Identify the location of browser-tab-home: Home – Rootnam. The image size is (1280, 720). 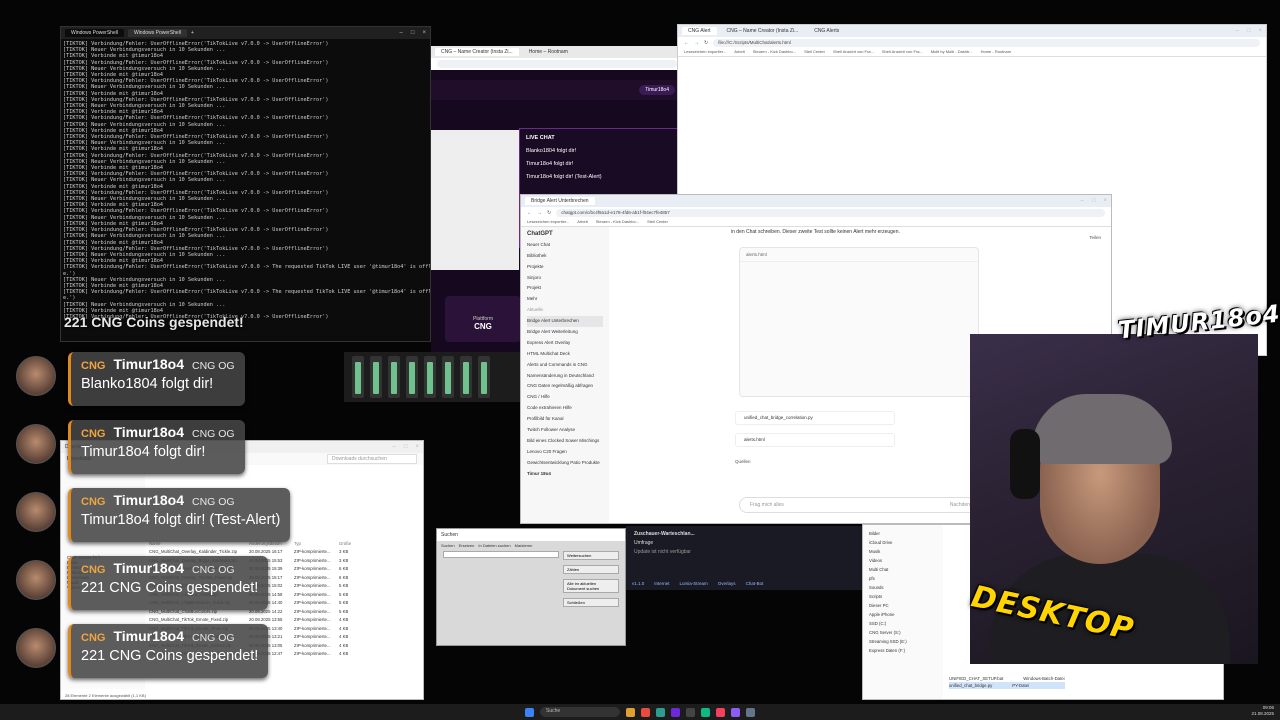
(548, 52).